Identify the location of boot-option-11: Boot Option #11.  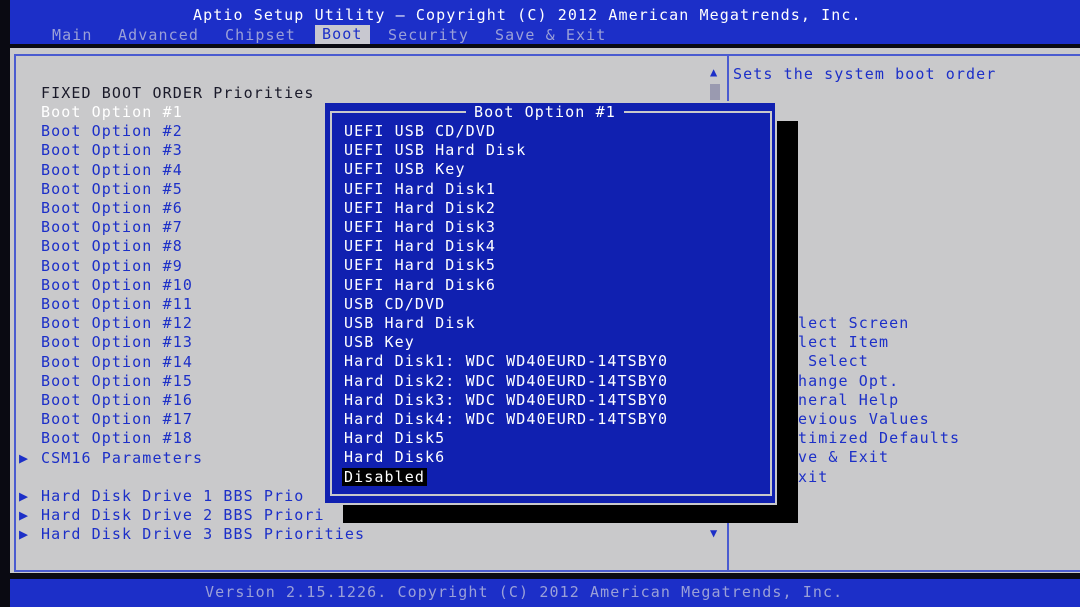
(117, 304).